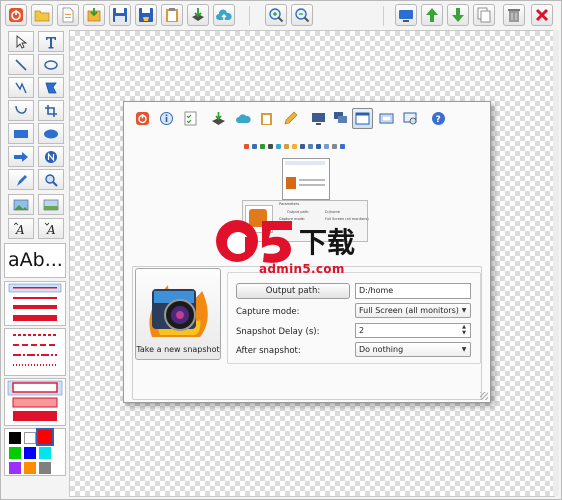 The width and height of the screenshot is (562, 500). I want to click on line-style-selector, so click(35, 352).